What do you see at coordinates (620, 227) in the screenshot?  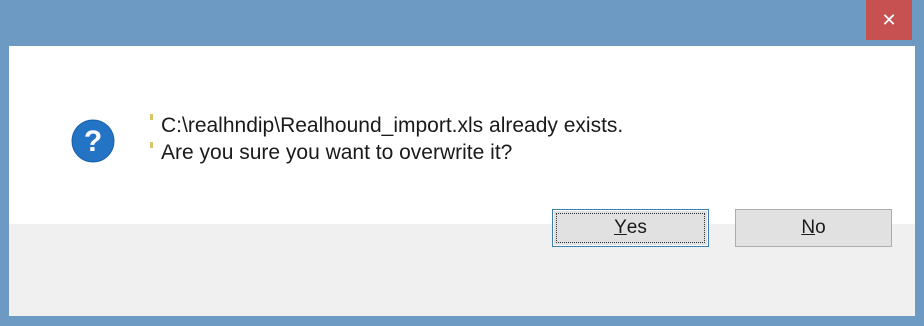 I see `yes-mnemonic: Y` at bounding box center [620, 227].